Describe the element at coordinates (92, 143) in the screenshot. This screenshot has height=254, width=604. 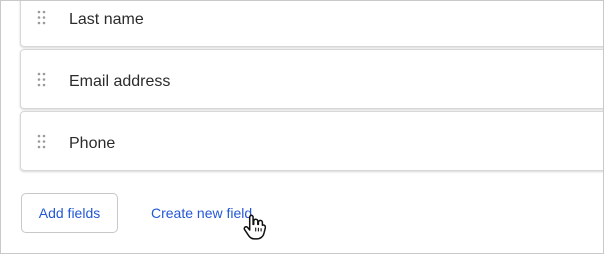
I see `field-label: Phone` at that location.